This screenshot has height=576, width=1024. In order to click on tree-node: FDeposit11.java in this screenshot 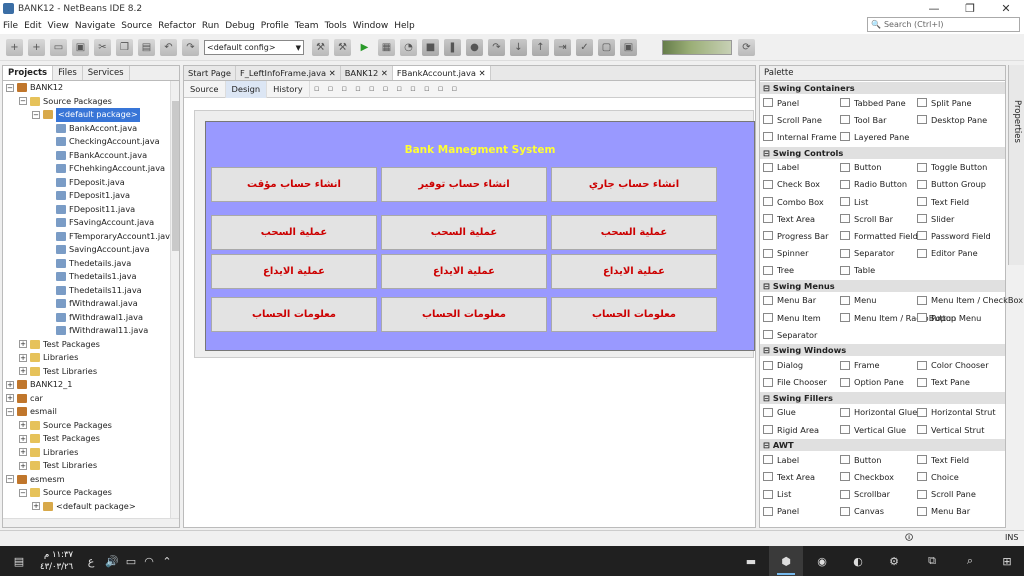, I will do `click(91, 210)`.